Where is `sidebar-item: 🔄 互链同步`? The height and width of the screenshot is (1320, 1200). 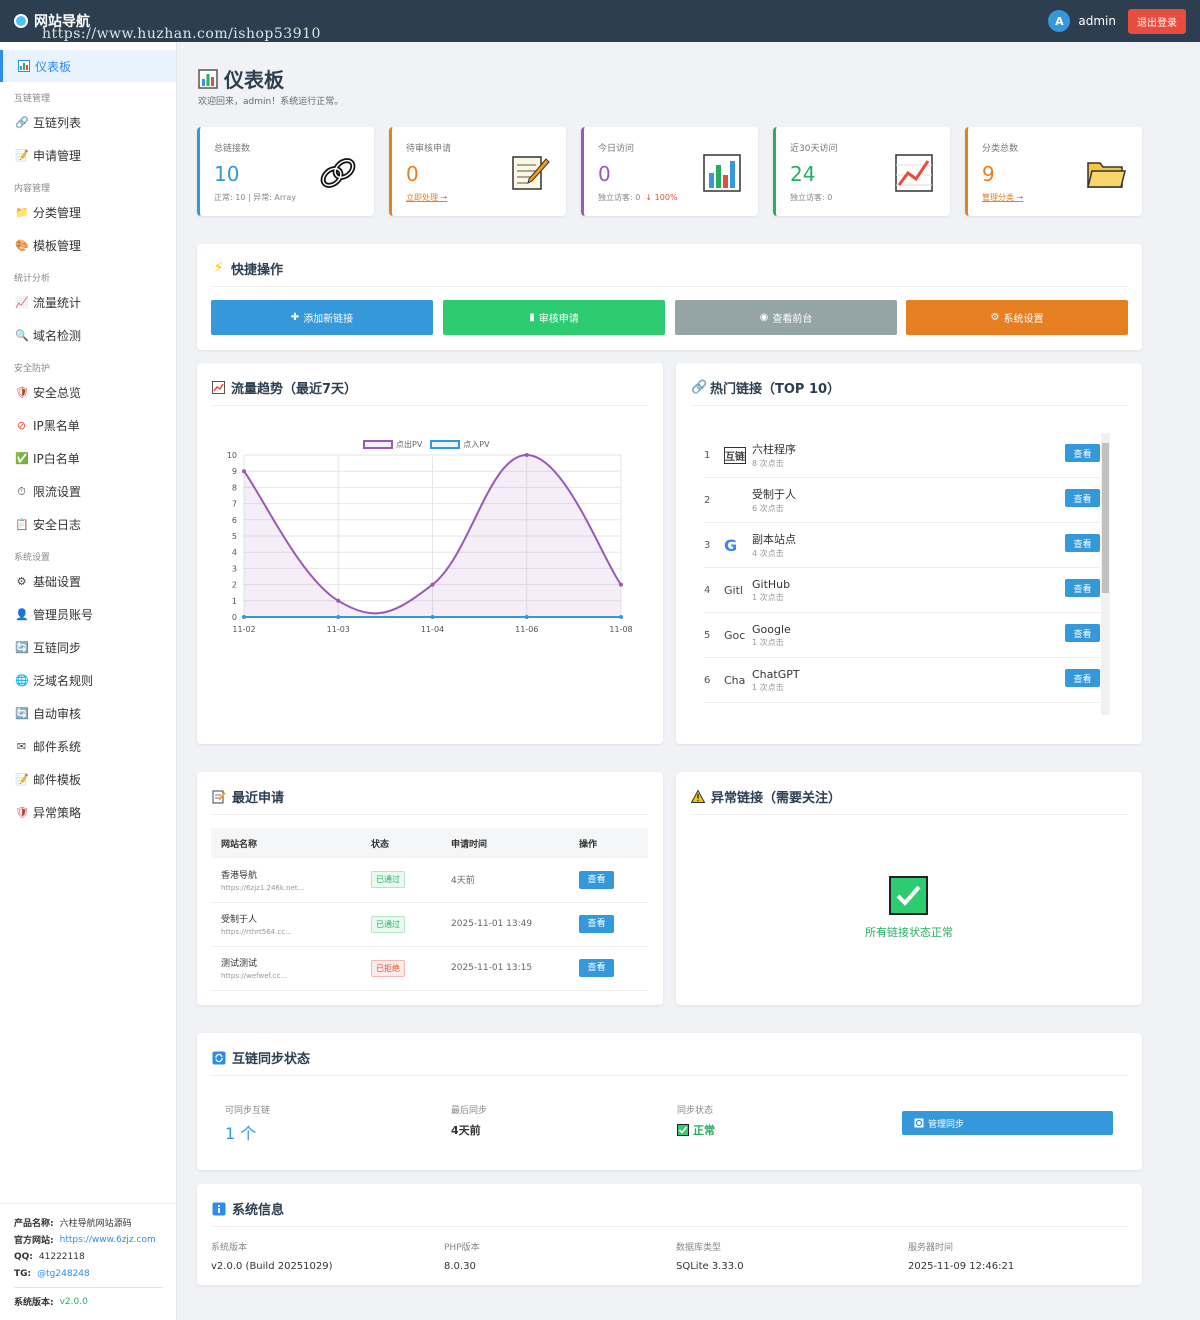
sidebar-item: 🔄 互链同步 is located at coordinates (88, 647).